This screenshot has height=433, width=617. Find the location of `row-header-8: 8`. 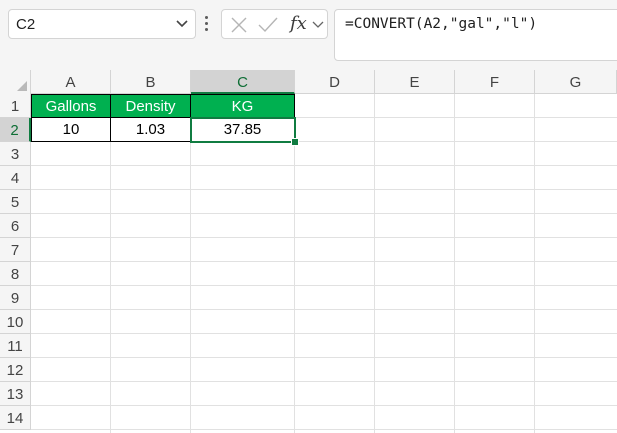

row-header-8: 8 is located at coordinates (15, 274).